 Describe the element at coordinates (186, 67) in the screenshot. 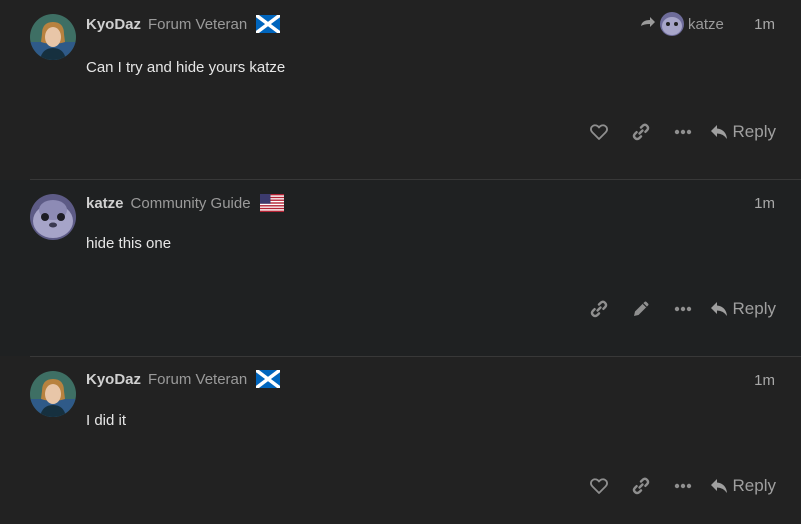

I see `post-body: Can I try and hide yours katze` at that location.